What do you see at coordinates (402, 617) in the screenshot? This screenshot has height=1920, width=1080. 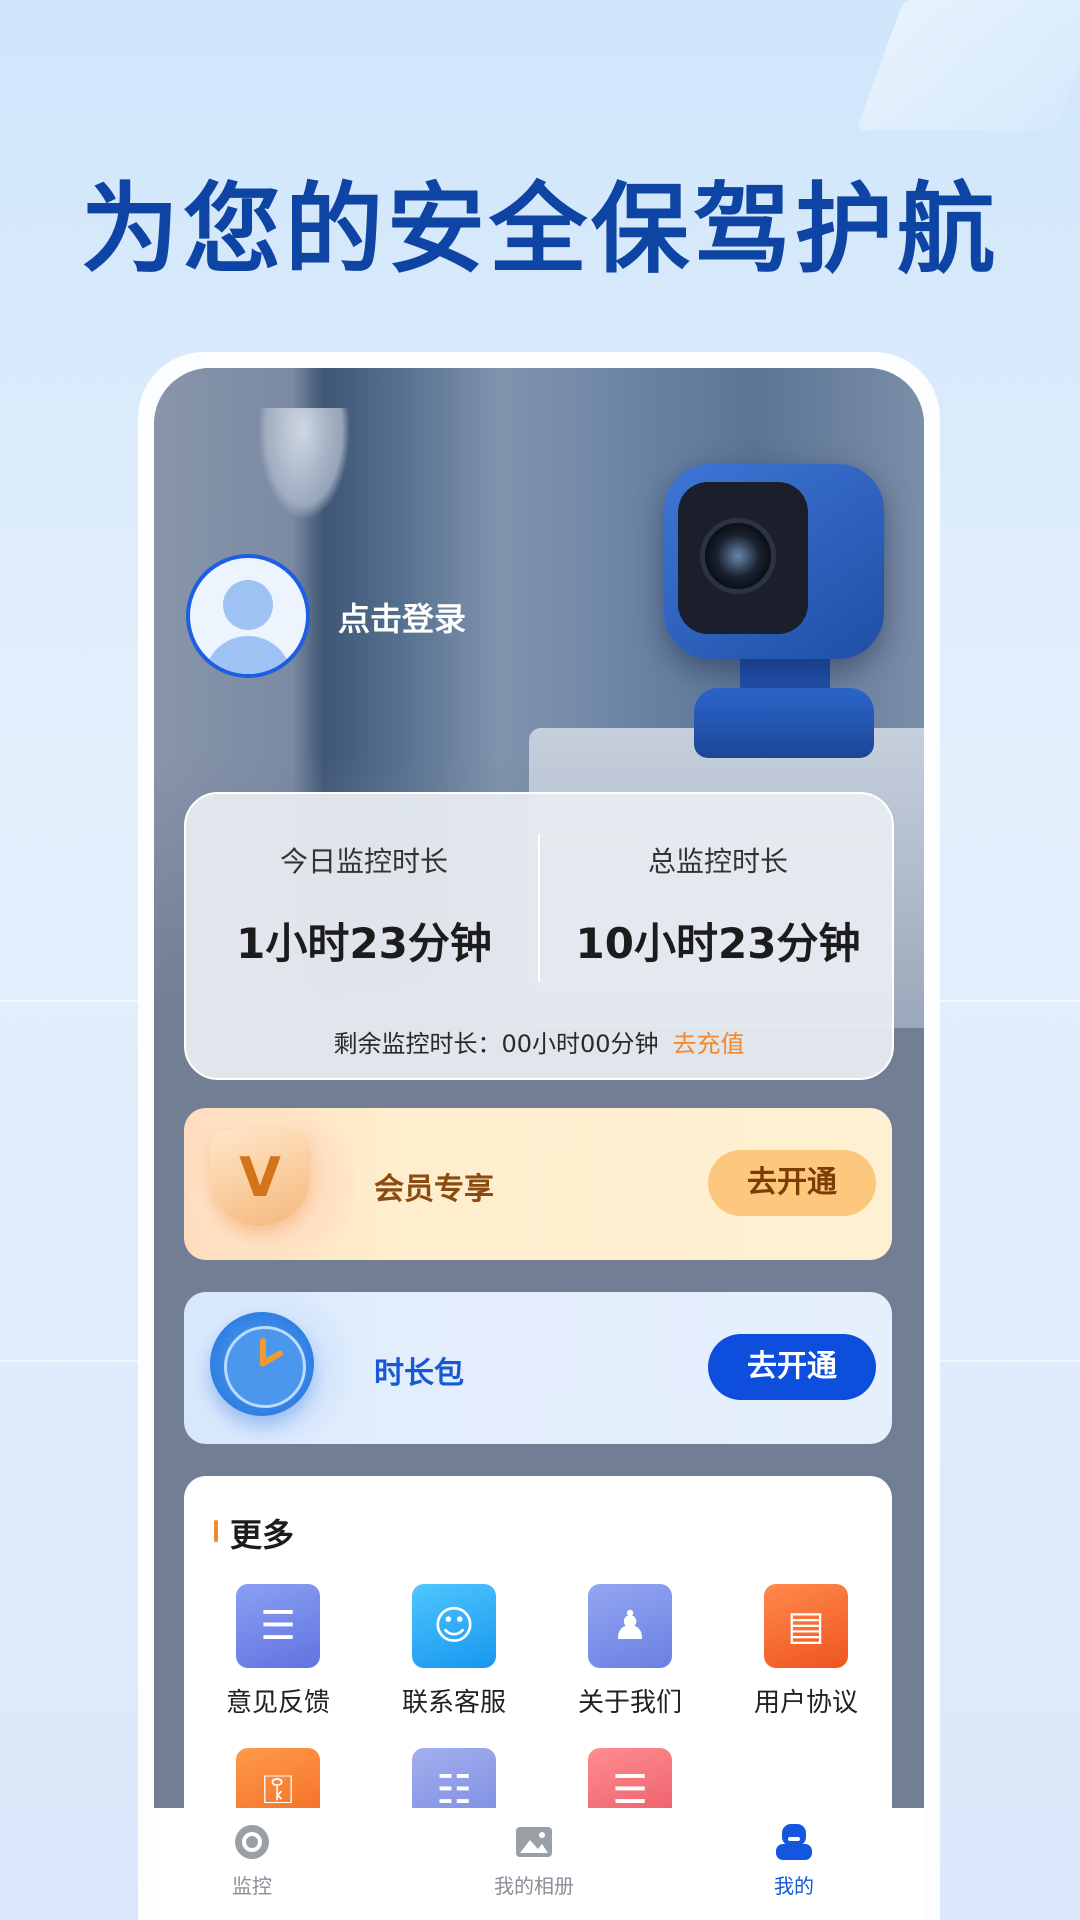 I see `login-link: 点击登录` at bounding box center [402, 617].